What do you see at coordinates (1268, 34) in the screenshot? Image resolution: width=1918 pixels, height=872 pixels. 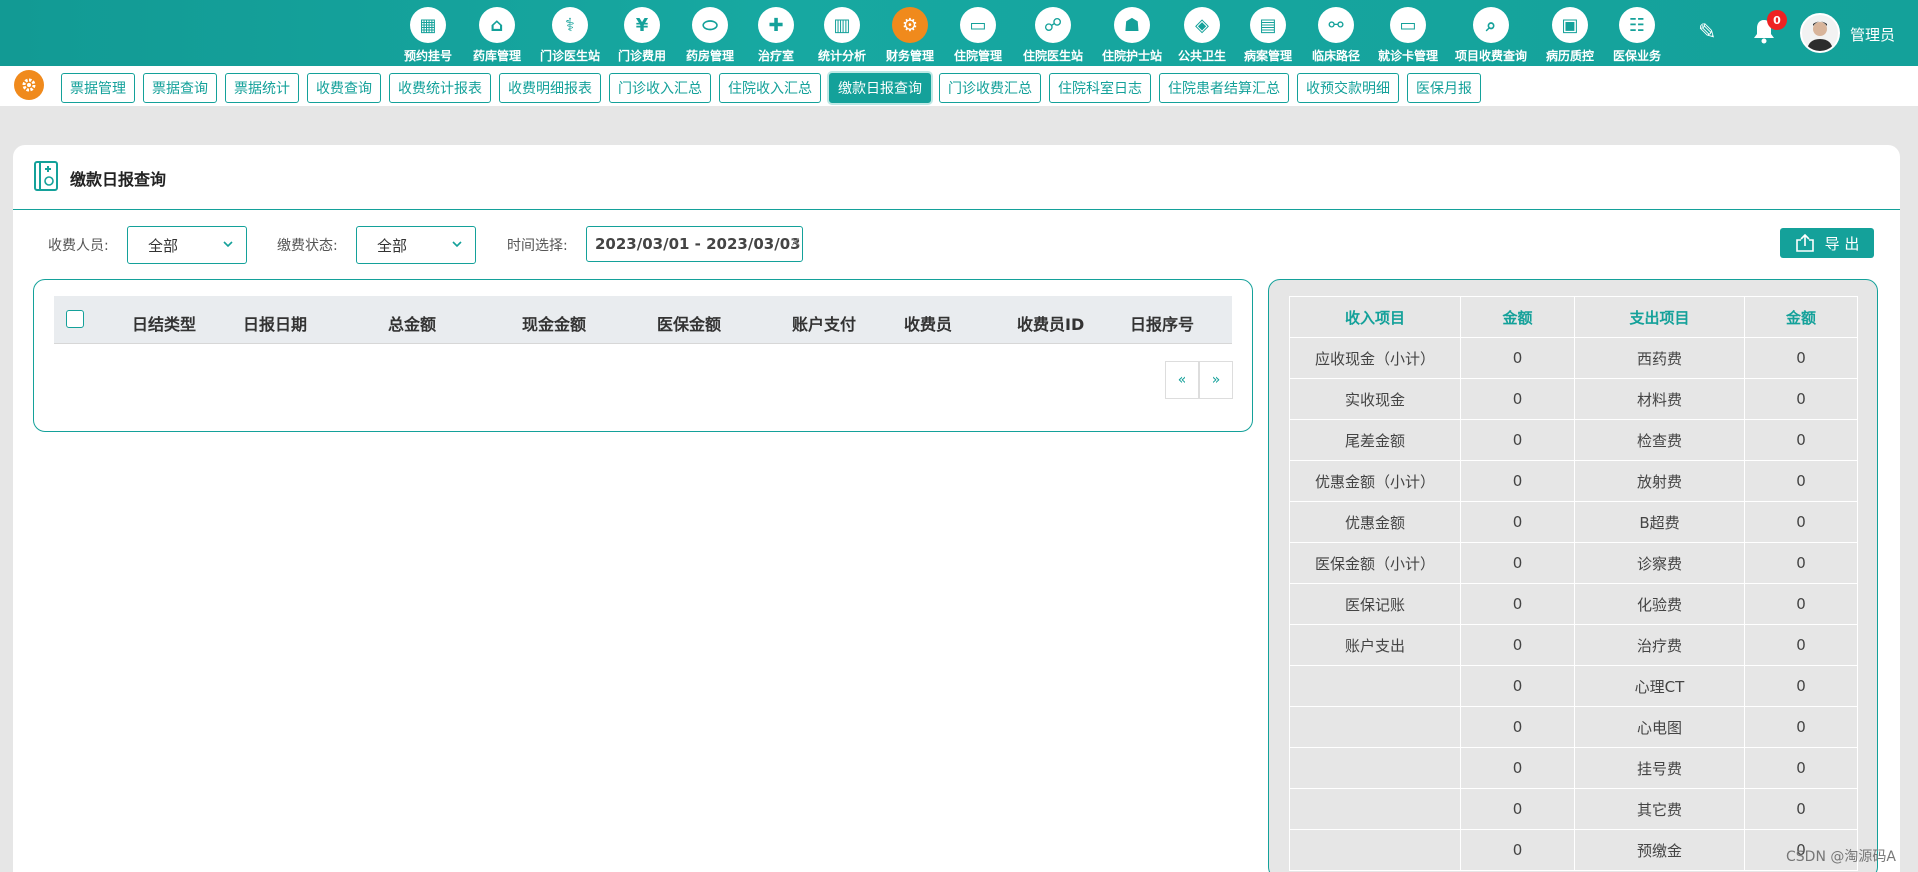 I see `nav-item: ▤ 病案管理` at bounding box center [1268, 34].